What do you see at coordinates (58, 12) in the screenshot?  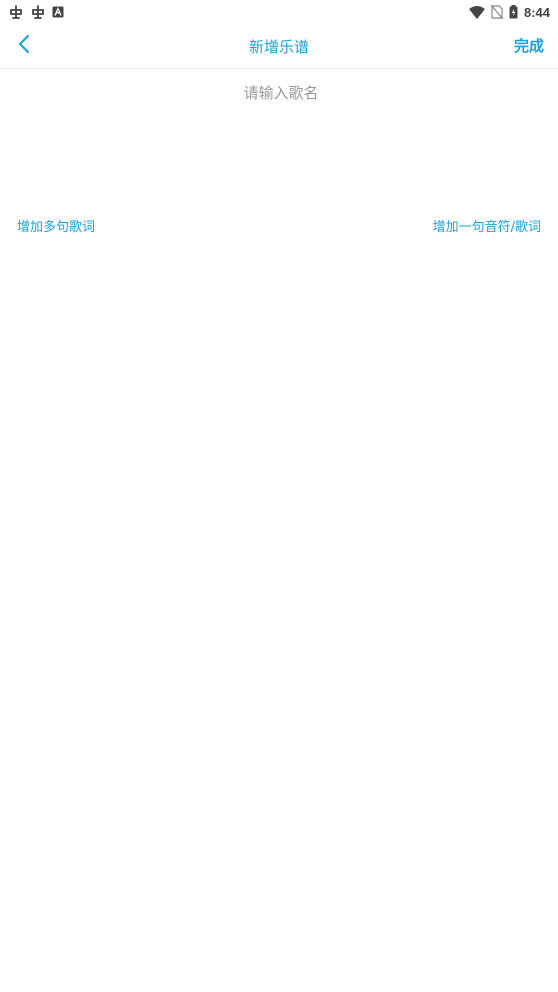 I see `font-a-icon` at bounding box center [58, 12].